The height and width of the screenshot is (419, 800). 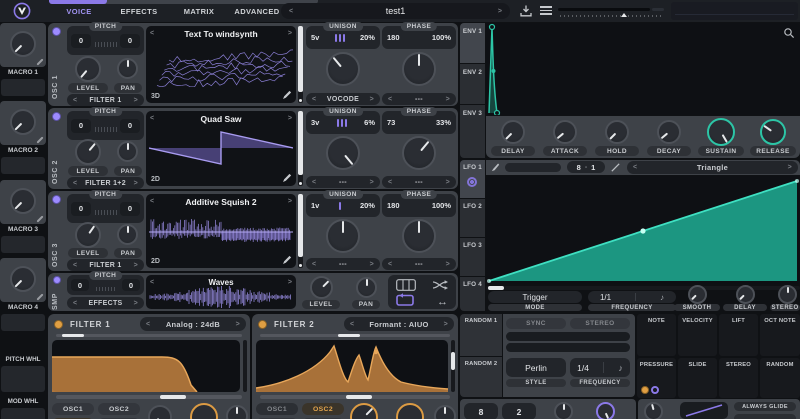 I want to click on preset-name: test1, so click(x=396, y=11).